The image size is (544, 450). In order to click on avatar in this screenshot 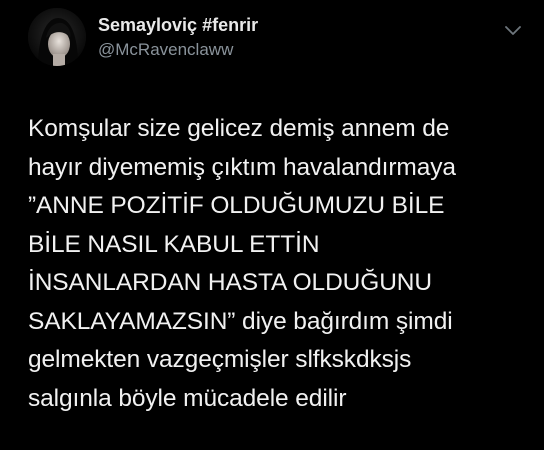, I will do `click(57, 37)`.